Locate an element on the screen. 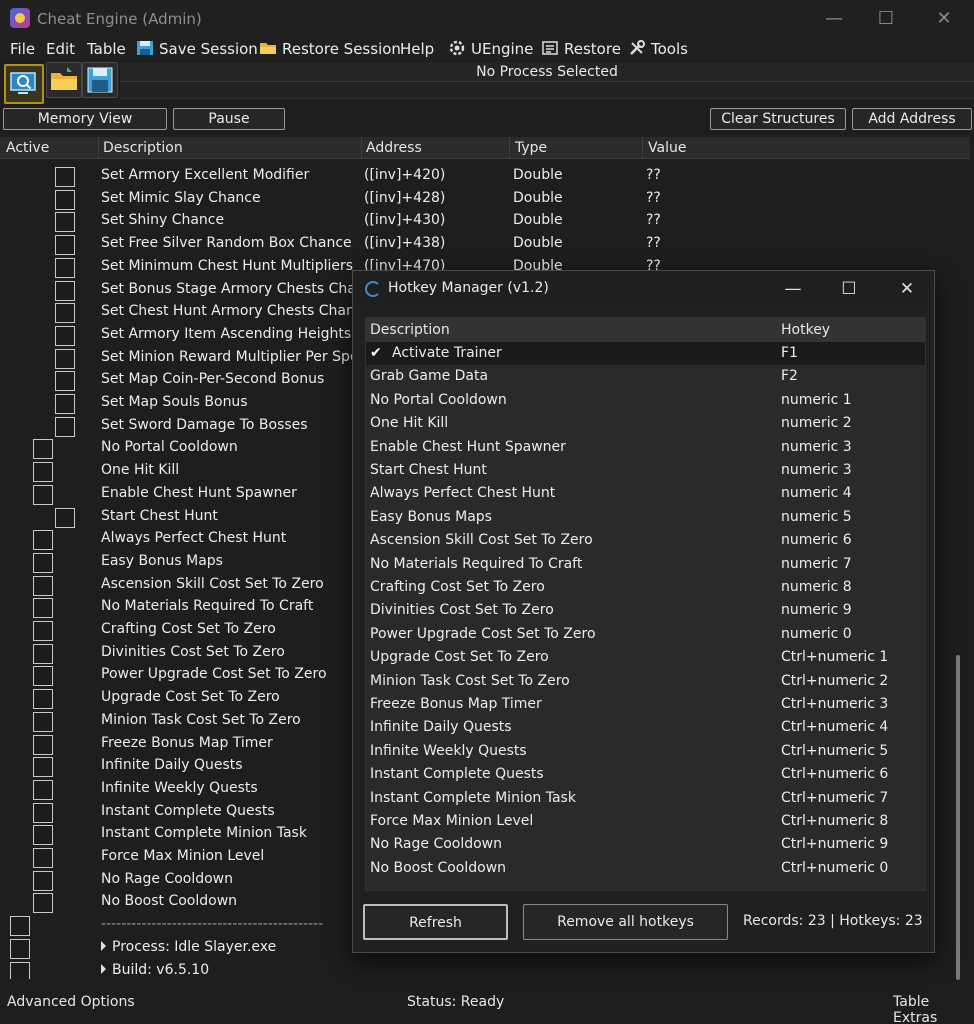 This screenshot has height=1024, width=974. hotkey-row: Power Upgrade Cost Set To Zero numeric 0 is located at coordinates (645, 634).